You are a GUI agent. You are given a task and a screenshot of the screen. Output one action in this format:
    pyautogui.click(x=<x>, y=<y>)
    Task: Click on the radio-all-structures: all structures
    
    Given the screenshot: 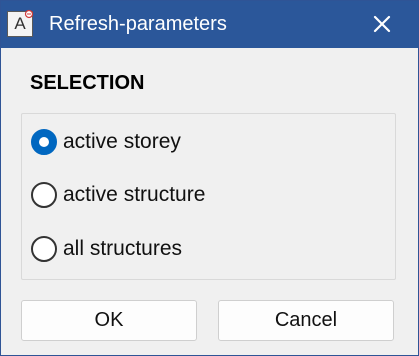 What is the action you would take?
    pyautogui.click(x=131, y=249)
    